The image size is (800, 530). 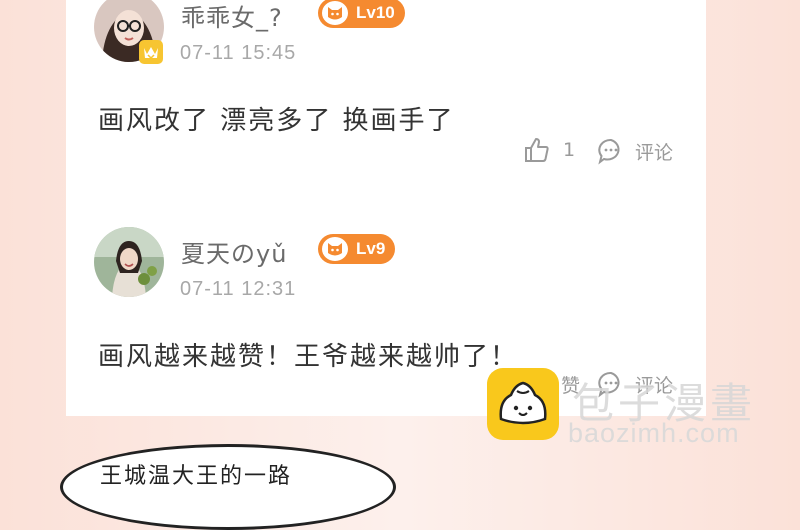 I want to click on like-count: 1, so click(x=569, y=150).